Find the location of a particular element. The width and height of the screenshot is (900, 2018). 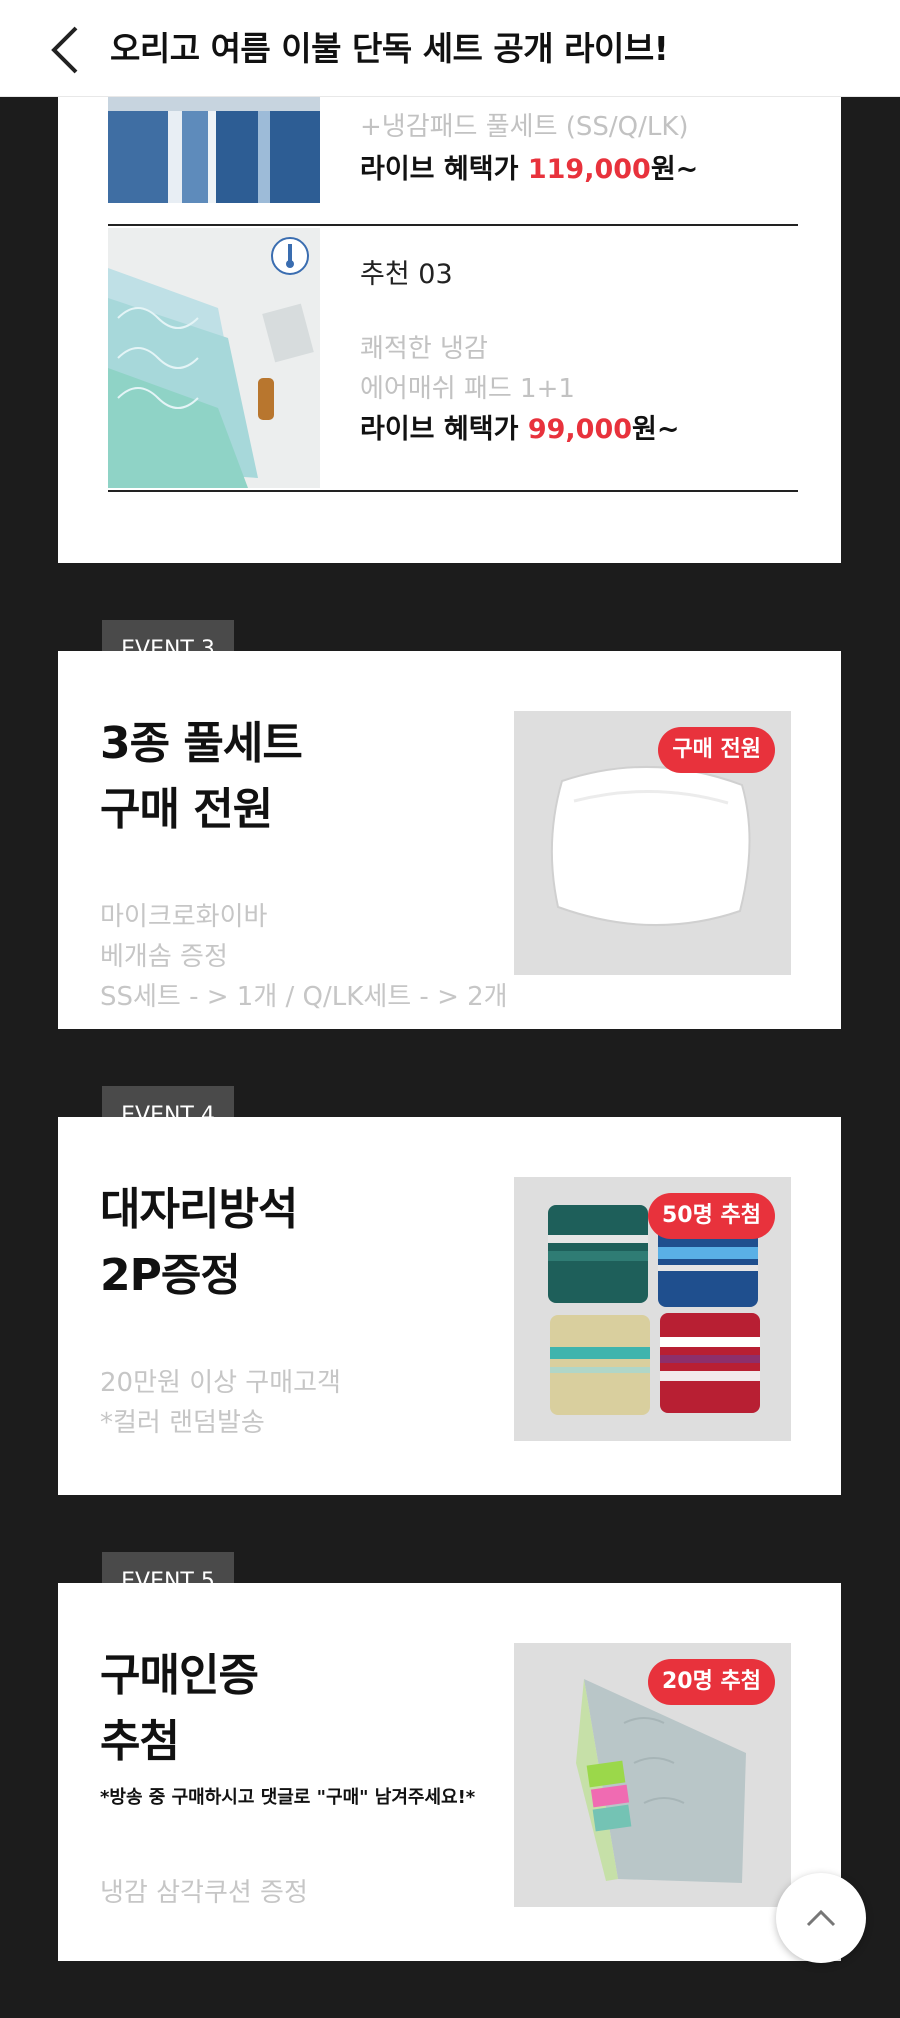

event-desc-line: 마이크로화이바 is located at coordinates (184, 917).